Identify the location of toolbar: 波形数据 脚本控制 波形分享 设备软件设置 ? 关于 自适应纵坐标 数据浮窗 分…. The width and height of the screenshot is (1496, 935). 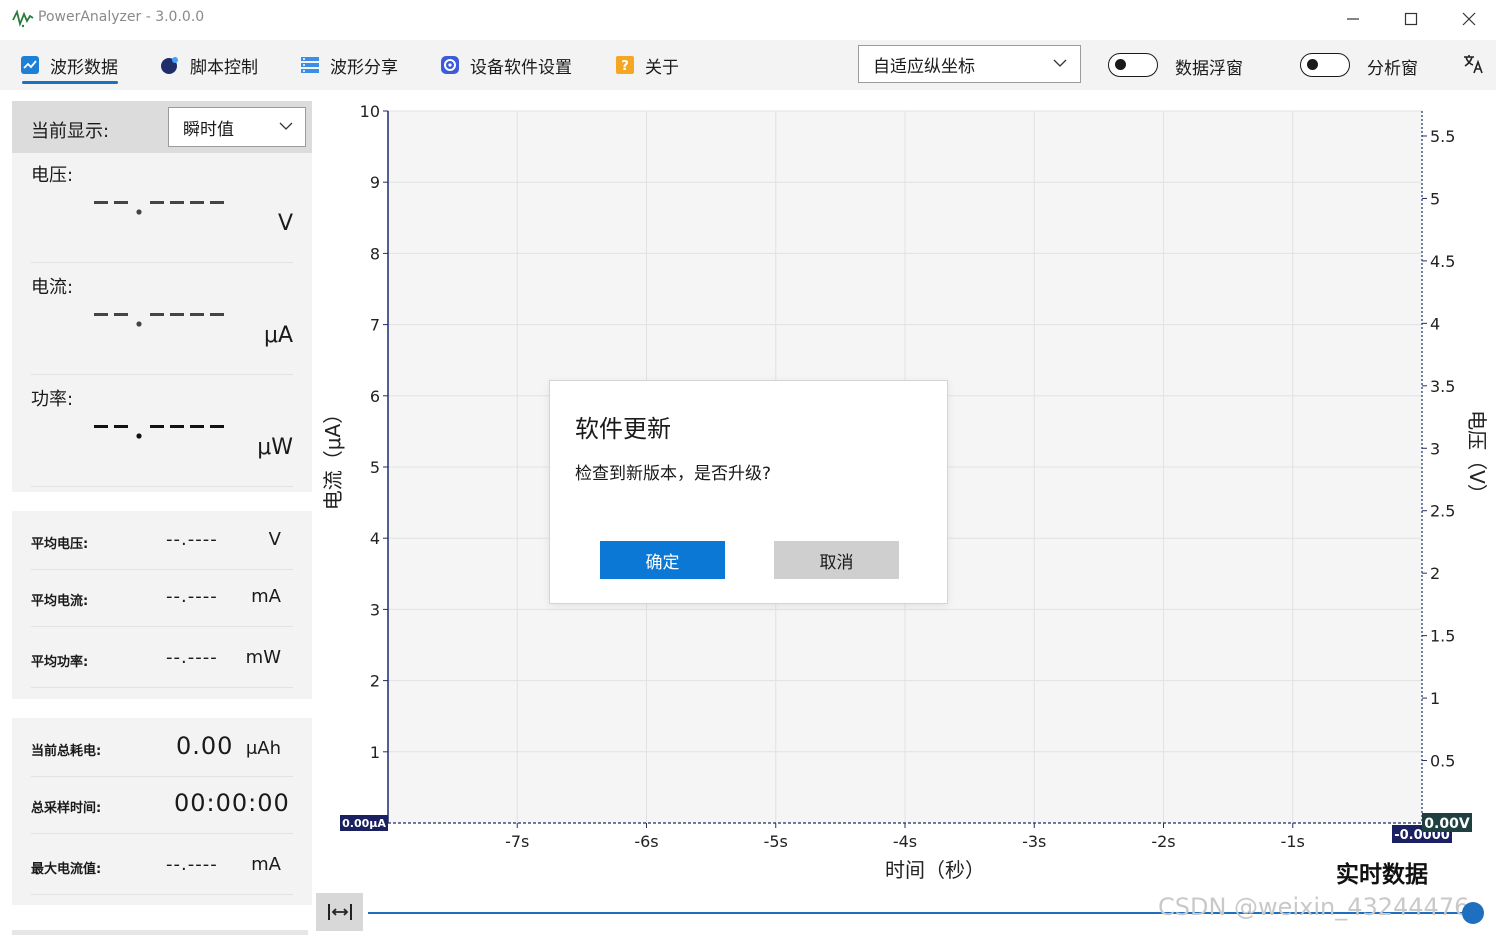
(748, 65).